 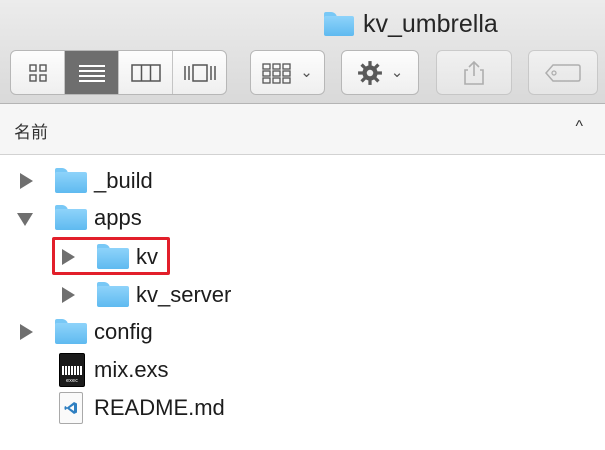 I want to click on tag-button, so click(x=563, y=72).